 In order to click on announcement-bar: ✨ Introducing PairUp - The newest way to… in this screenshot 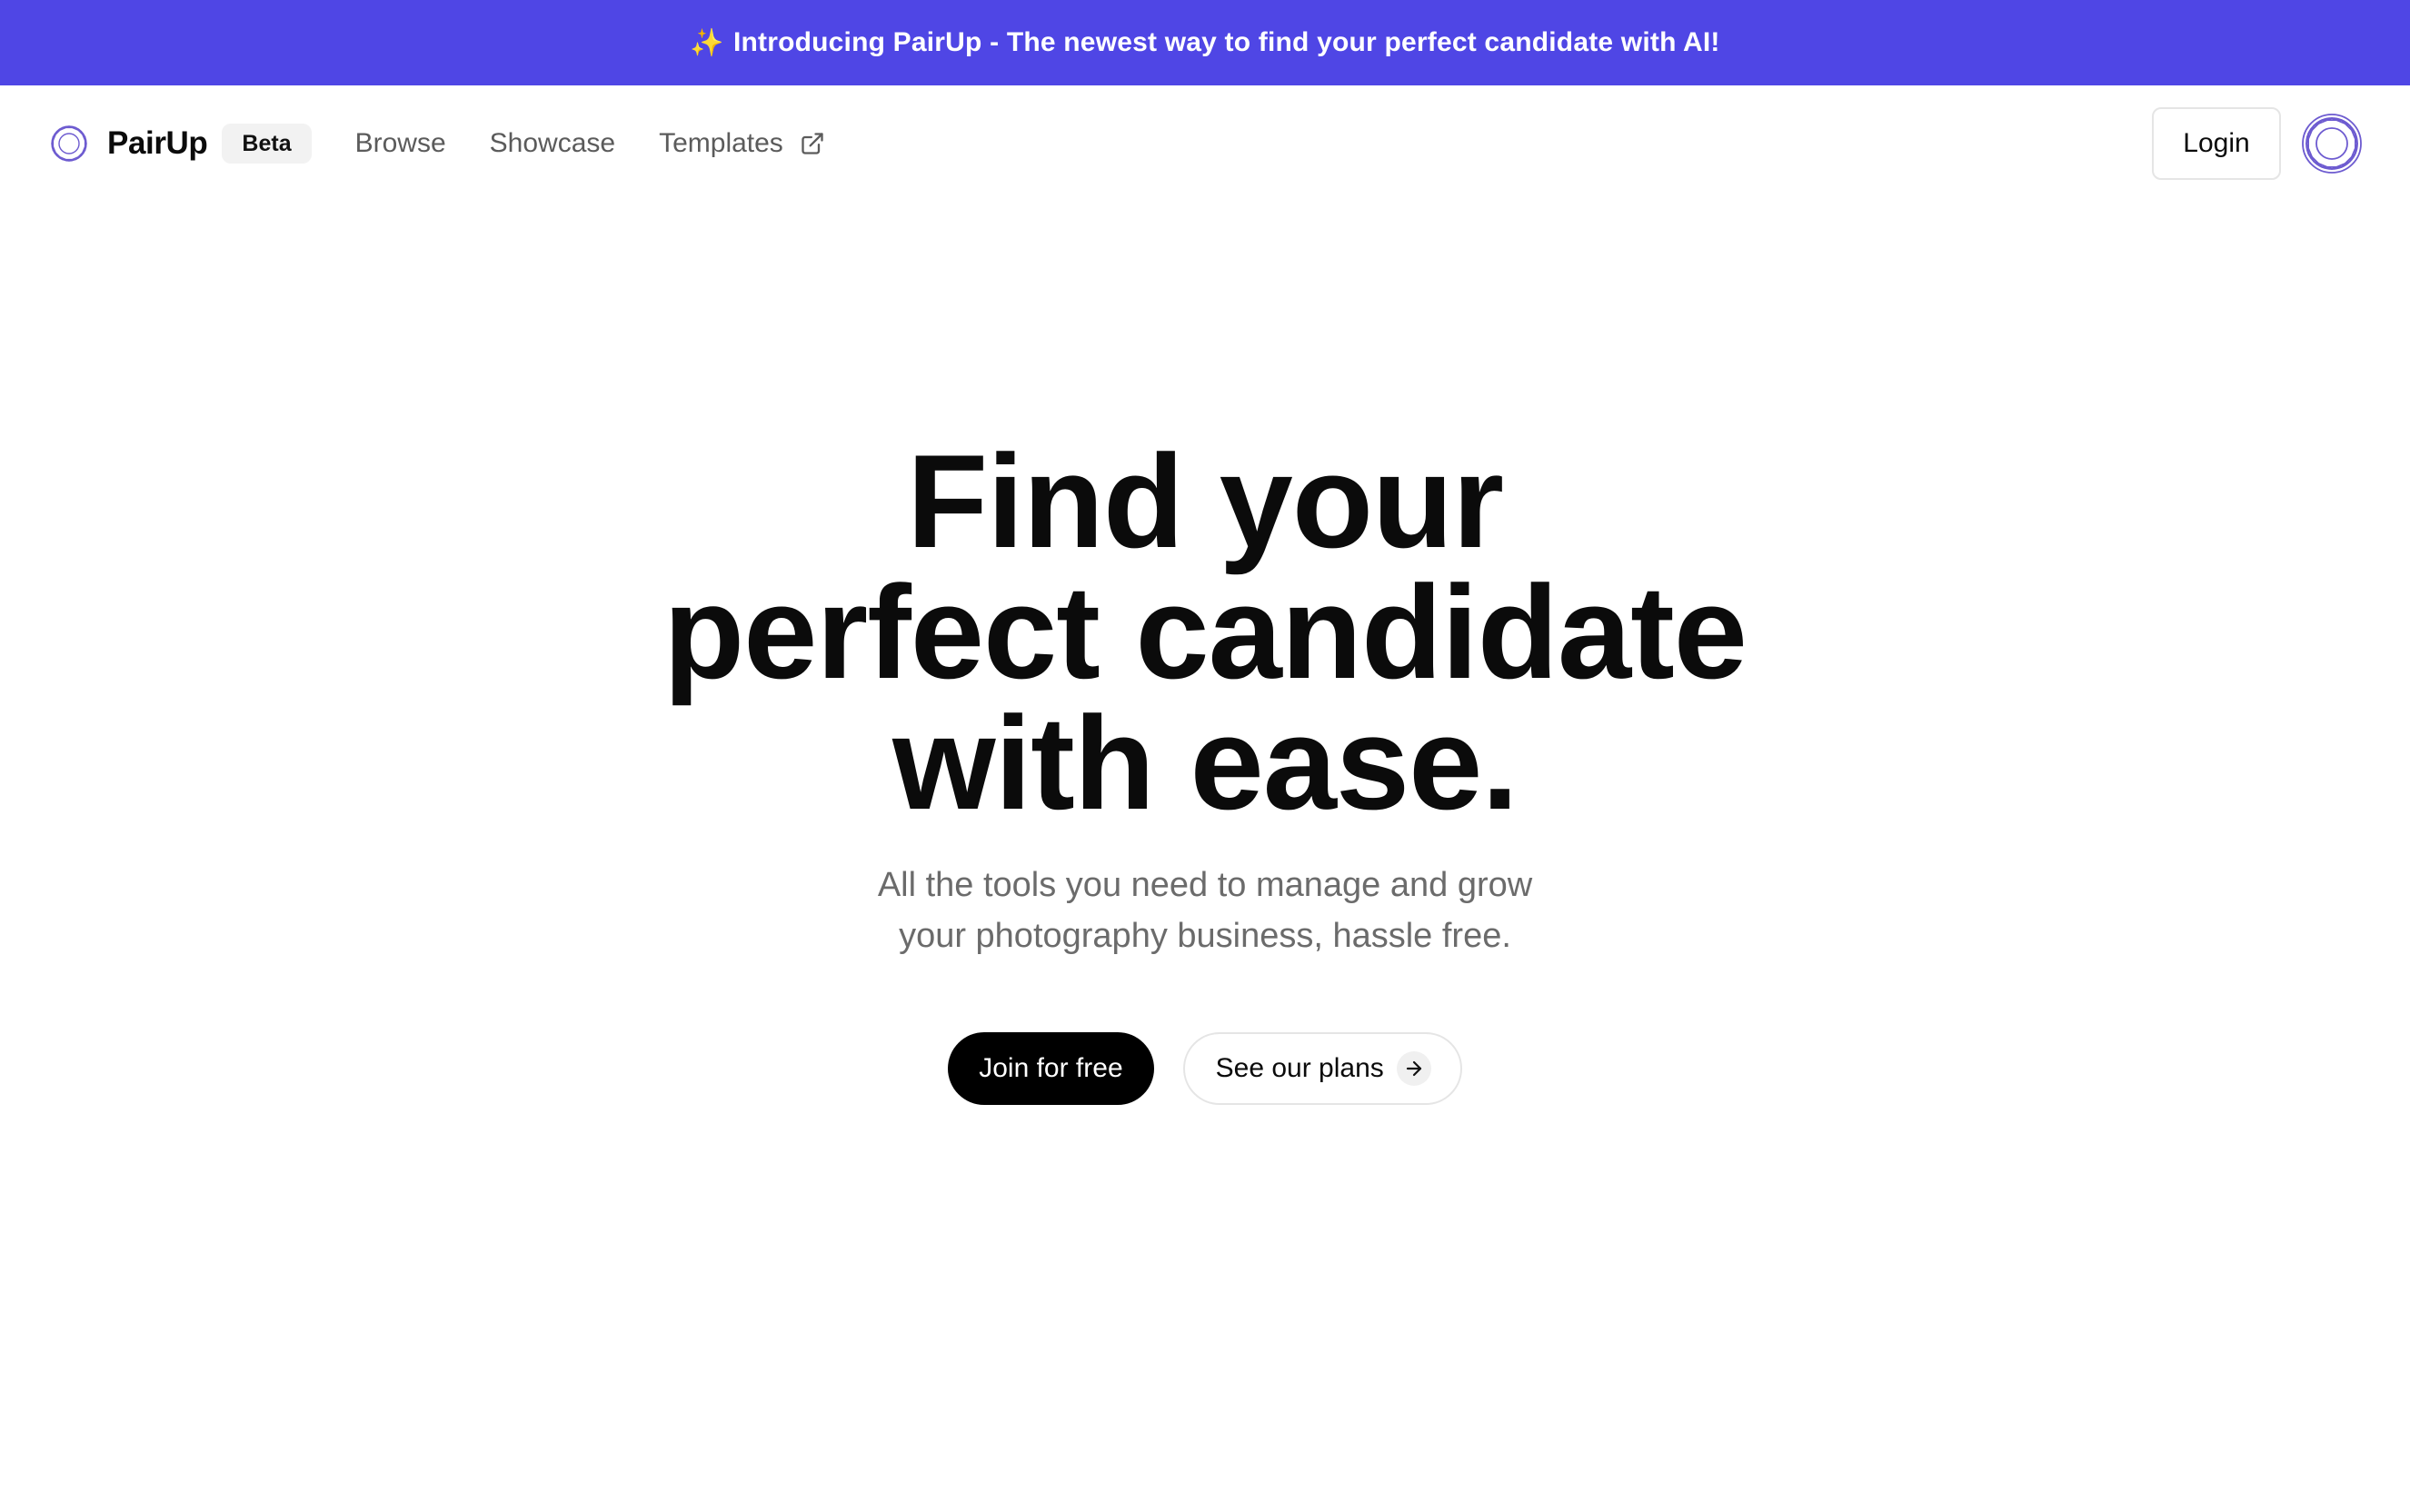, I will do `click(1205, 42)`.